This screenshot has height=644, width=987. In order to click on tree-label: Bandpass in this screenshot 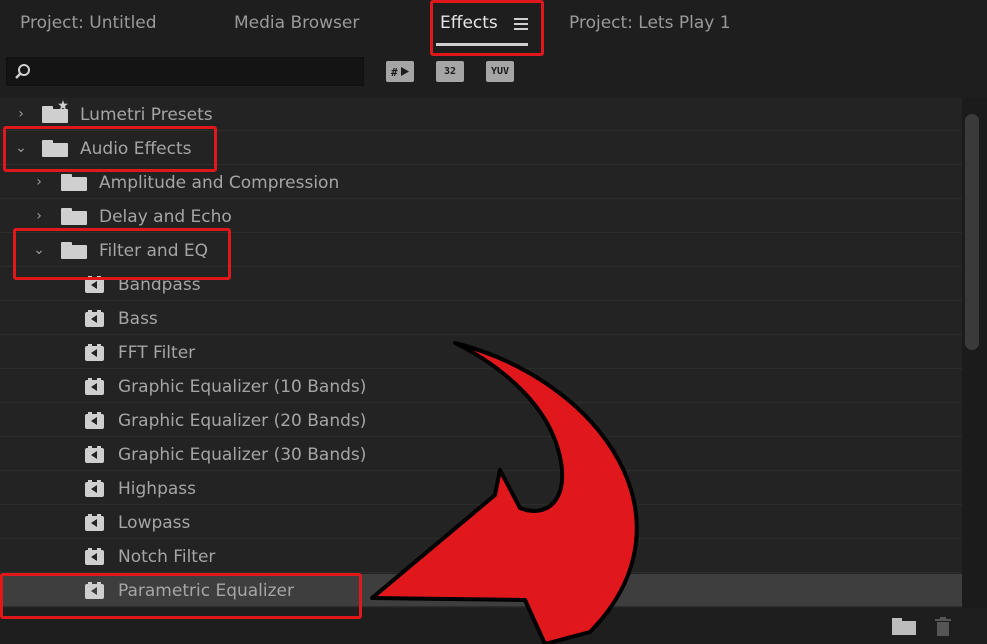, I will do `click(159, 285)`.